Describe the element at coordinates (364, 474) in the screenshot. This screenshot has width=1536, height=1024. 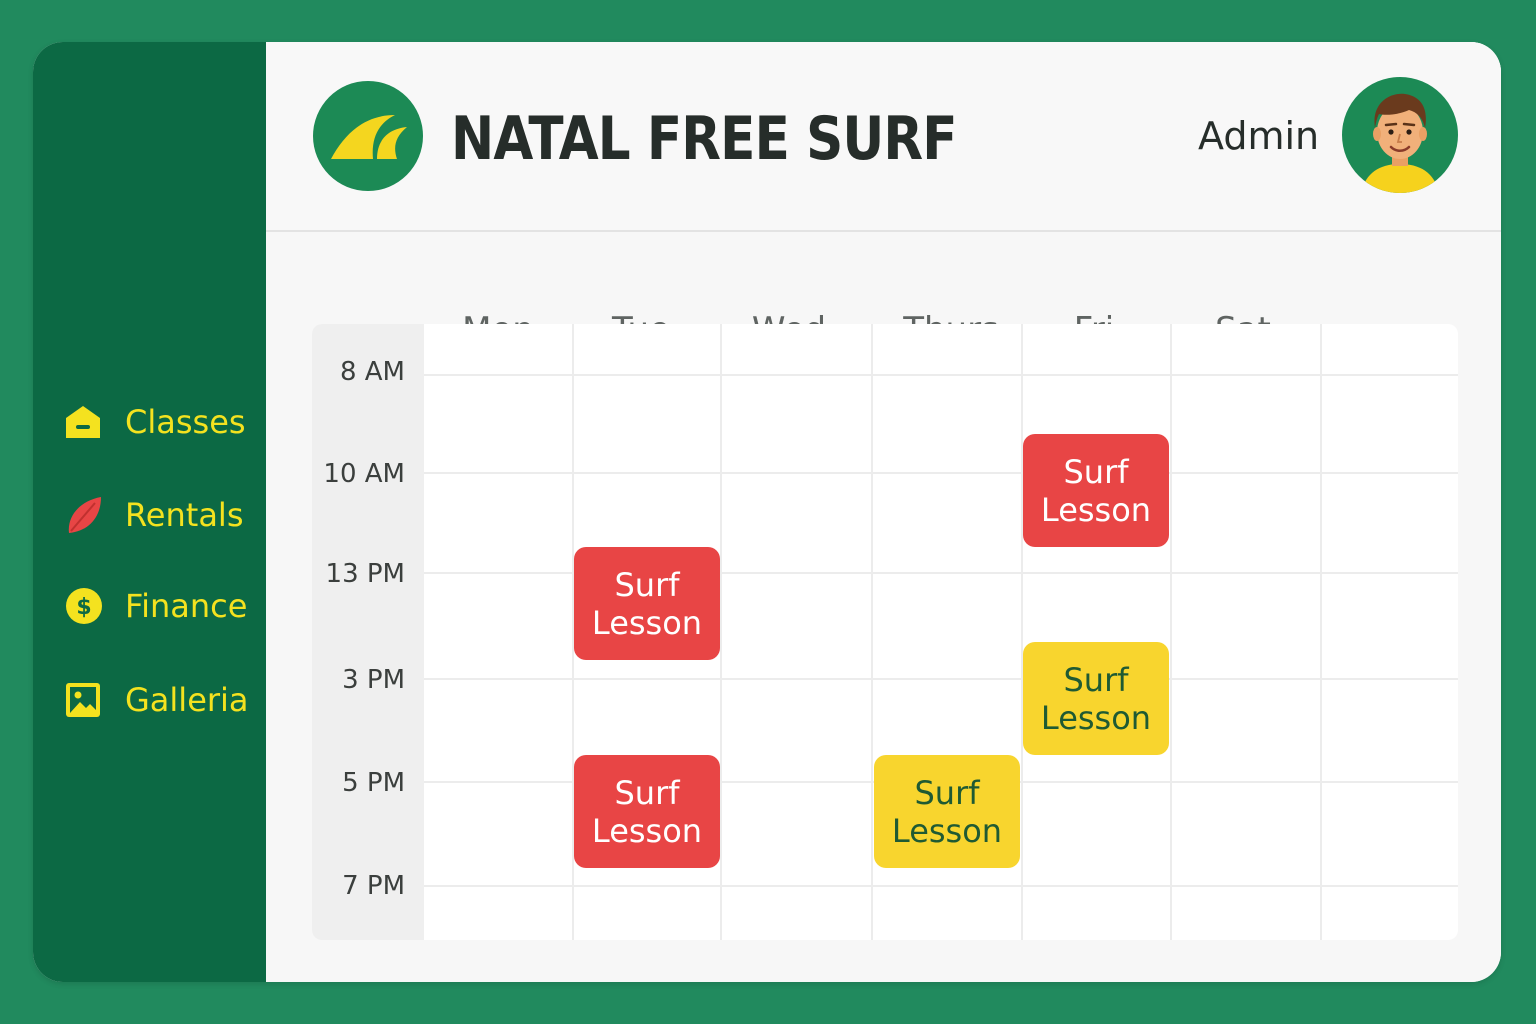
I see `time-label-10am: 10 AM` at that location.